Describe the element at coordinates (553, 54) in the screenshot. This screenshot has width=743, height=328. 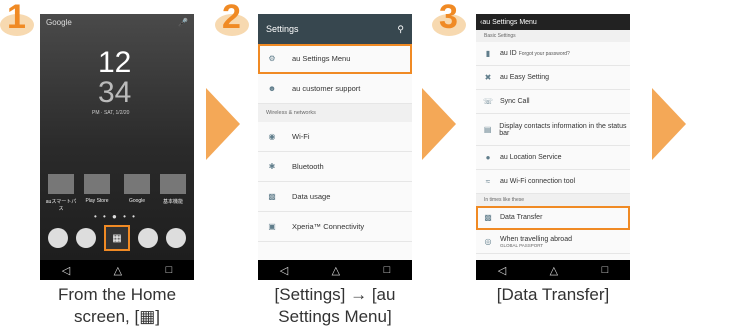
I see `menu-item-au-id: ▮ au ID Forgot your password?` at that location.